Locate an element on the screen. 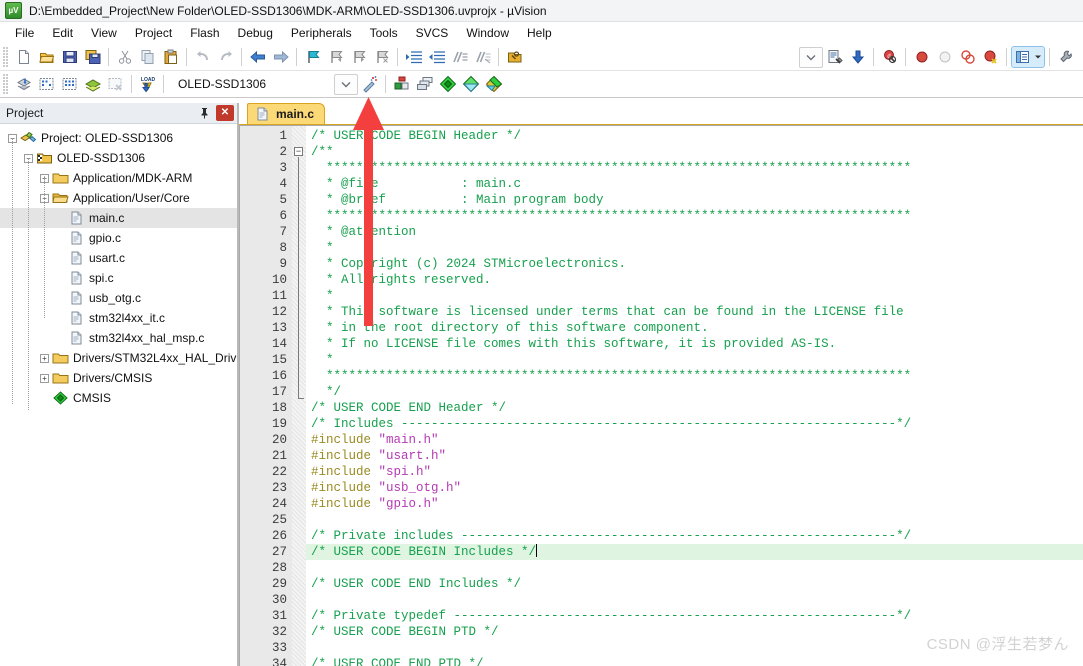  pin-icon is located at coordinates (204, 113).